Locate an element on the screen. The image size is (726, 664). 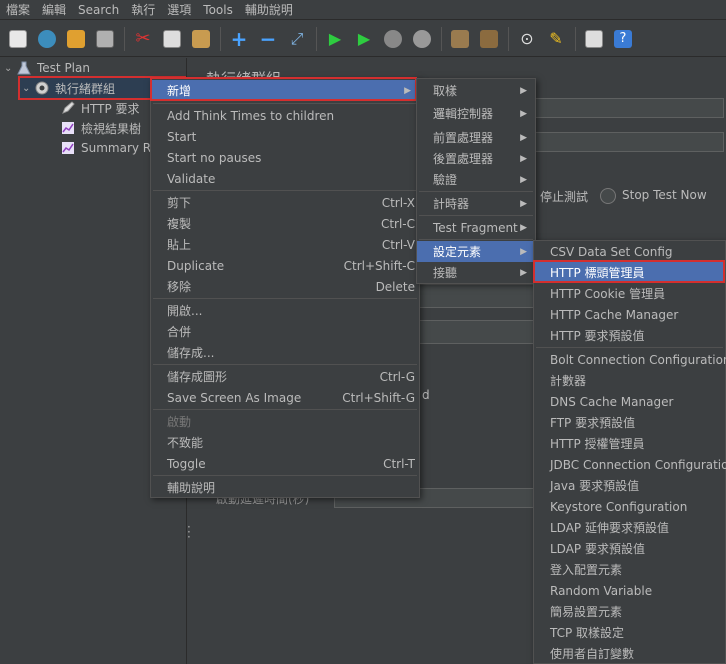
menu-item-save-as-image: 儲存成圖形 Ctrl-G is located at coordinates (285, 376).